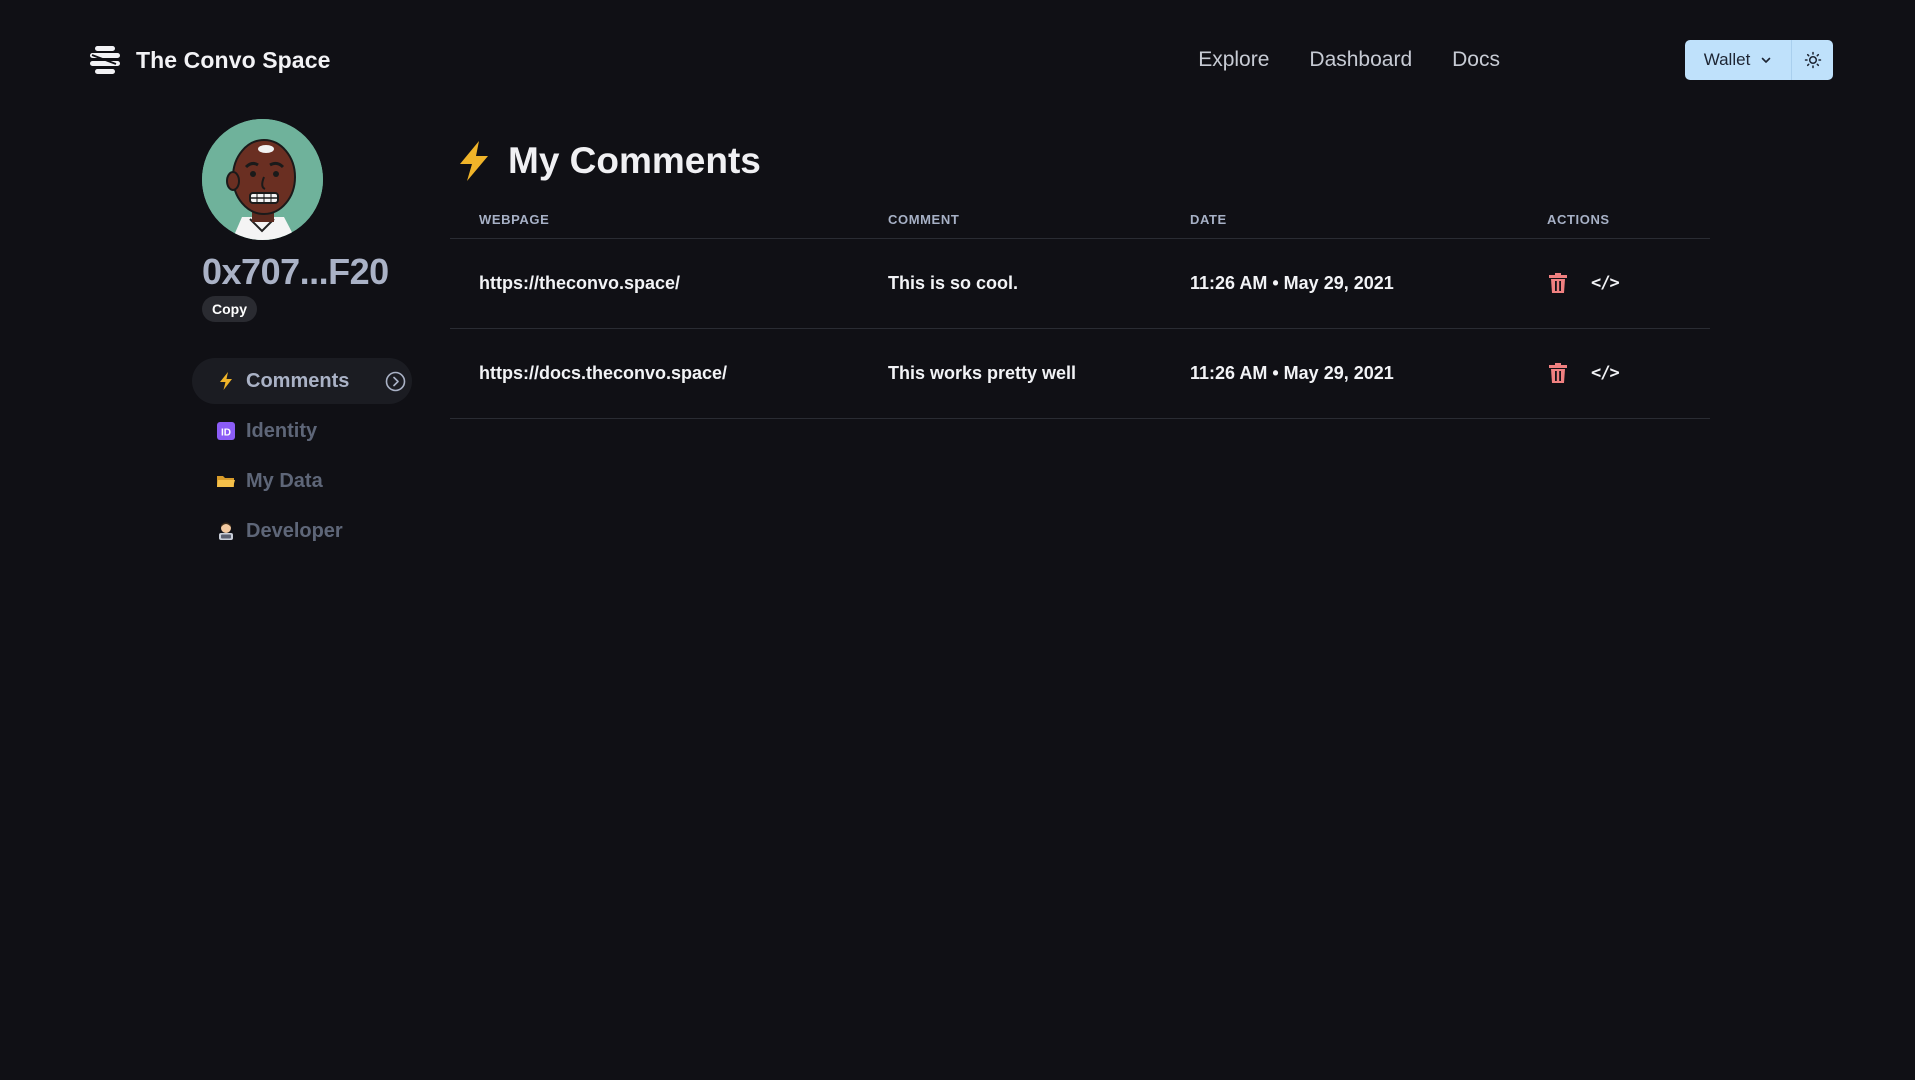 The image size is (1915, 1080). What do you see at coordinates (1368, 220) in the screenshot?
I see `column-header-date: DATE` at bounding box center [1368, 220].